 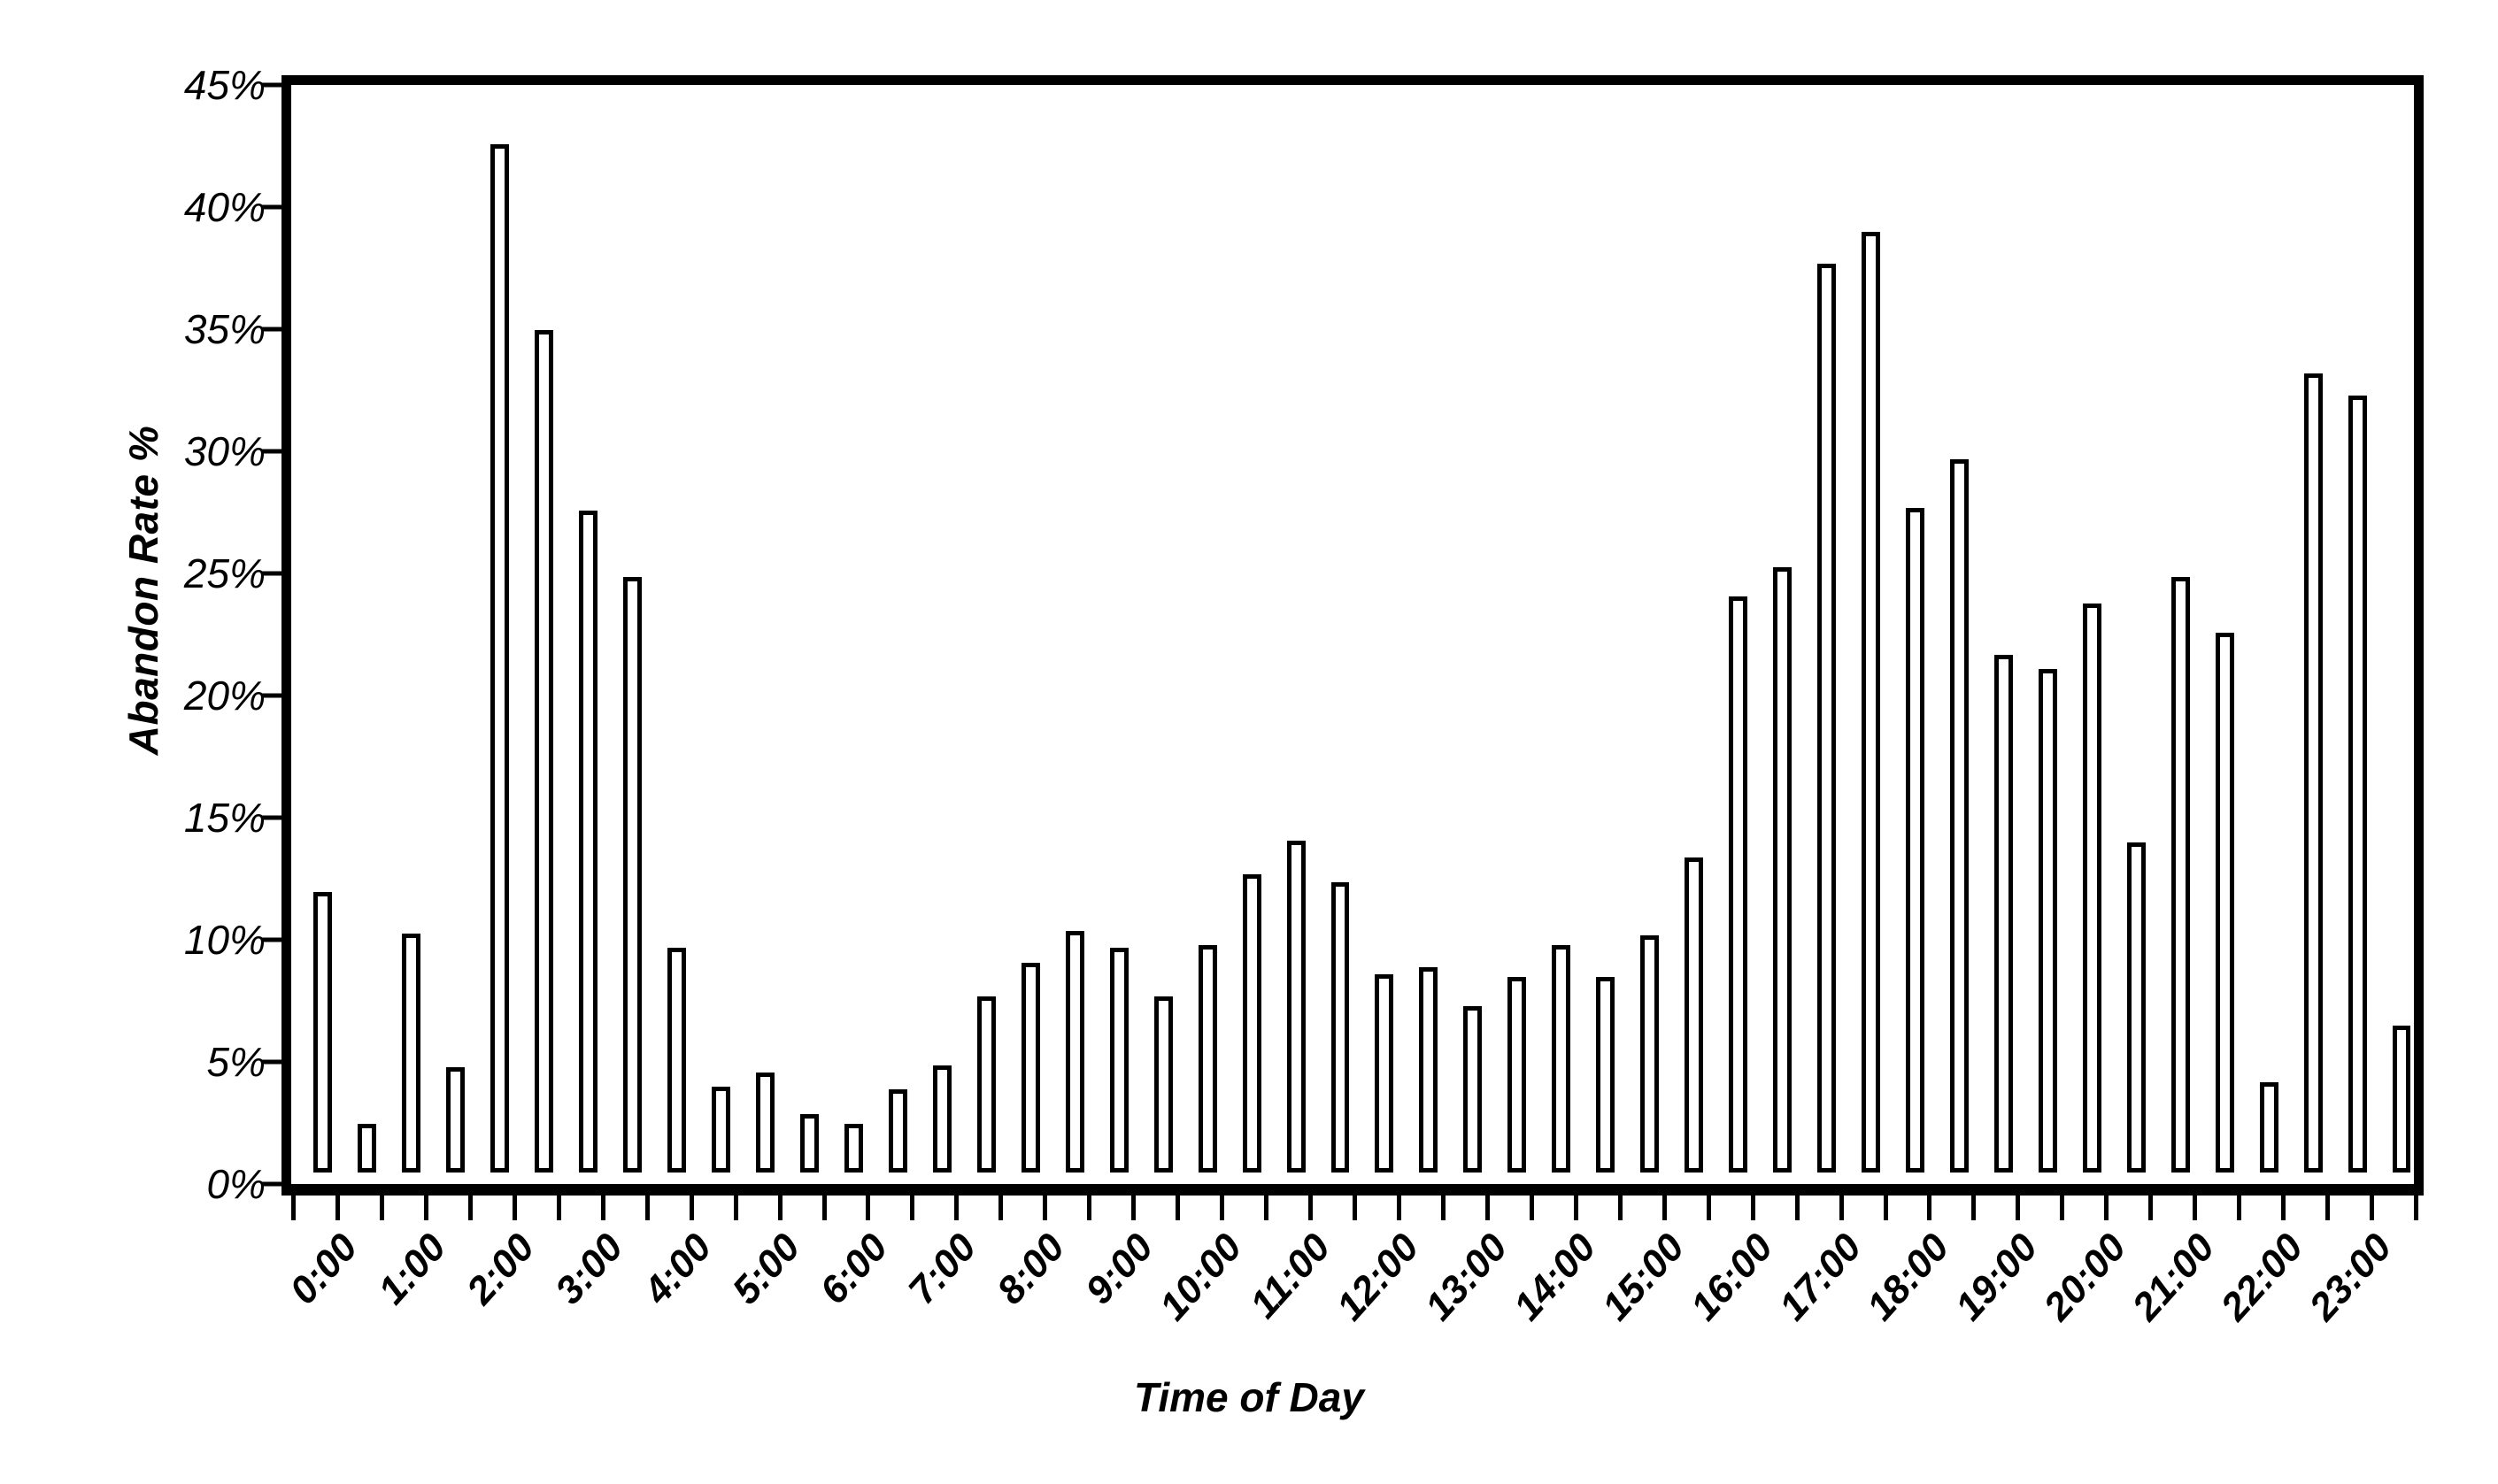 What do you see at coordinates (2262, 1277) in the screenshot?
I see `x-axis-tick-label: 22:00` at bounding box center [2262, 1277].